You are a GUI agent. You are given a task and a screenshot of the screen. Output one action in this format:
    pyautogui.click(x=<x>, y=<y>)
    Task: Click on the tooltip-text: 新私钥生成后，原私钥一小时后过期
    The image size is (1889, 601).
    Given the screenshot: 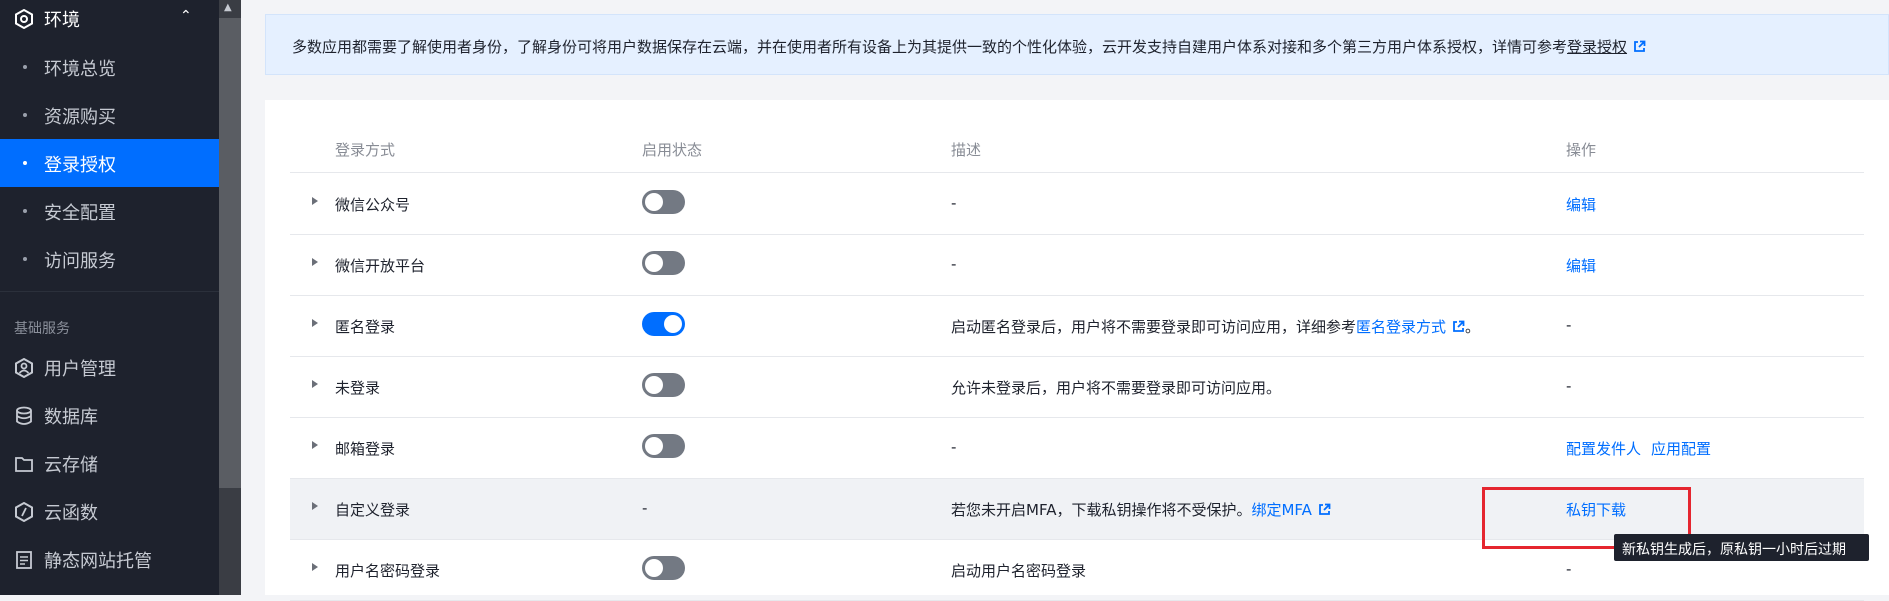 What is the action you would take?
    pyautogui.click(x=1734, y=550)
    